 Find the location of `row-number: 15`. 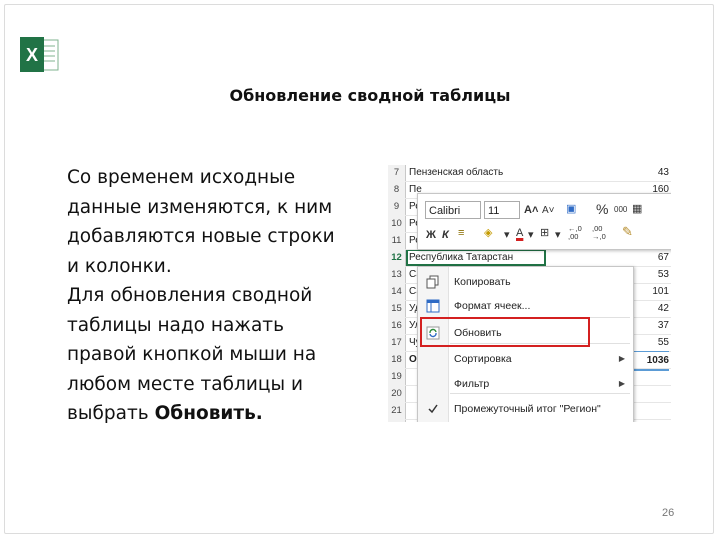

row-number: 15 is located at coordinates (396, 308).